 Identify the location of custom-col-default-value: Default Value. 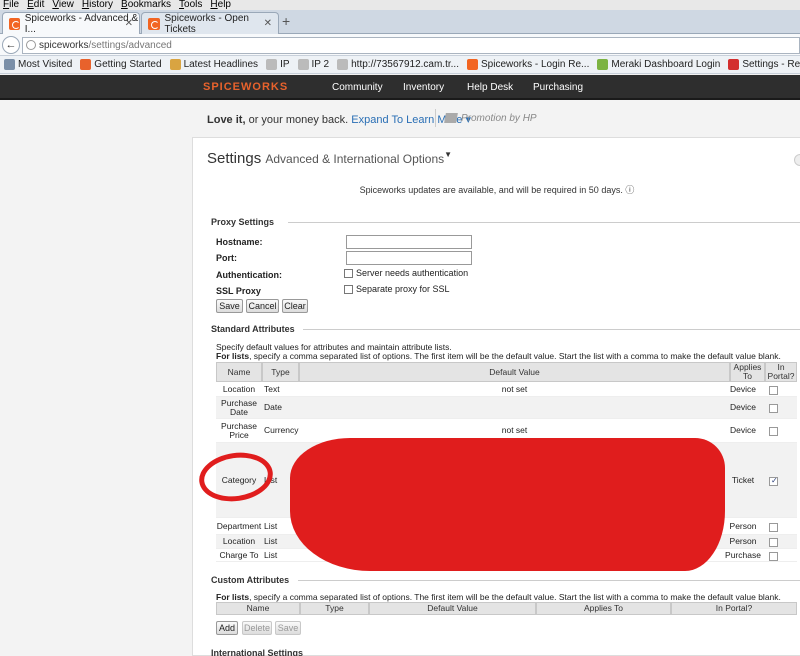
(452, 608).